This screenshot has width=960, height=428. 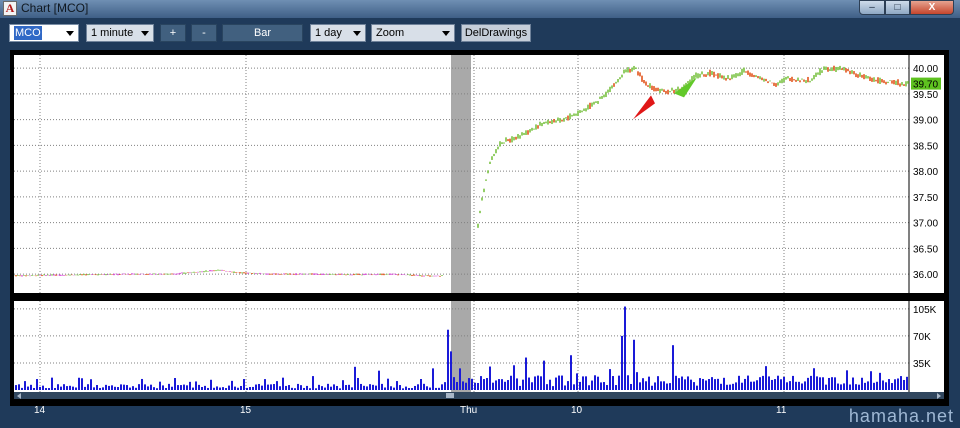 What do you see at coordinates (338, 33) in the screenshot?
I see `period-select: 1 day` at bounding box center [338, 33].